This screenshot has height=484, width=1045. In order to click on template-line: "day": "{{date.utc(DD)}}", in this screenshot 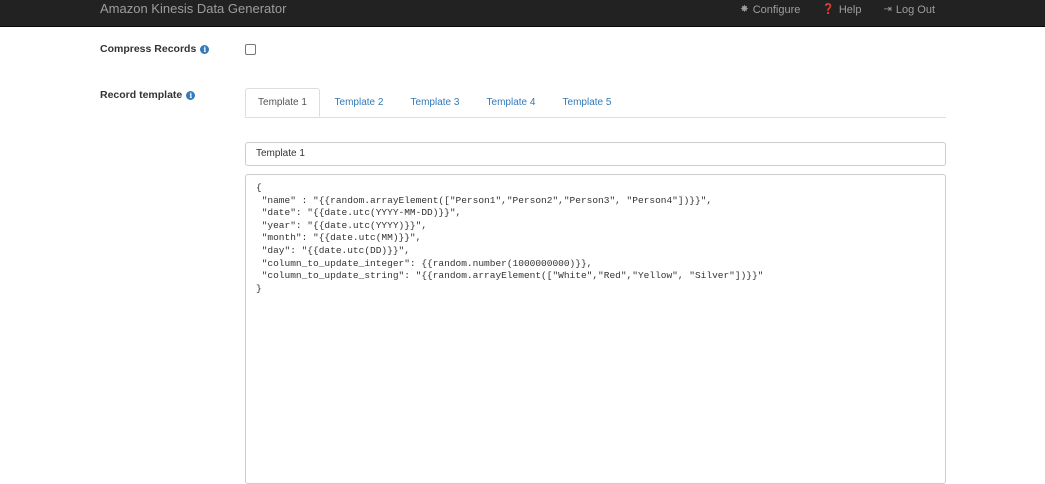, I will do `click(333, 250)`.